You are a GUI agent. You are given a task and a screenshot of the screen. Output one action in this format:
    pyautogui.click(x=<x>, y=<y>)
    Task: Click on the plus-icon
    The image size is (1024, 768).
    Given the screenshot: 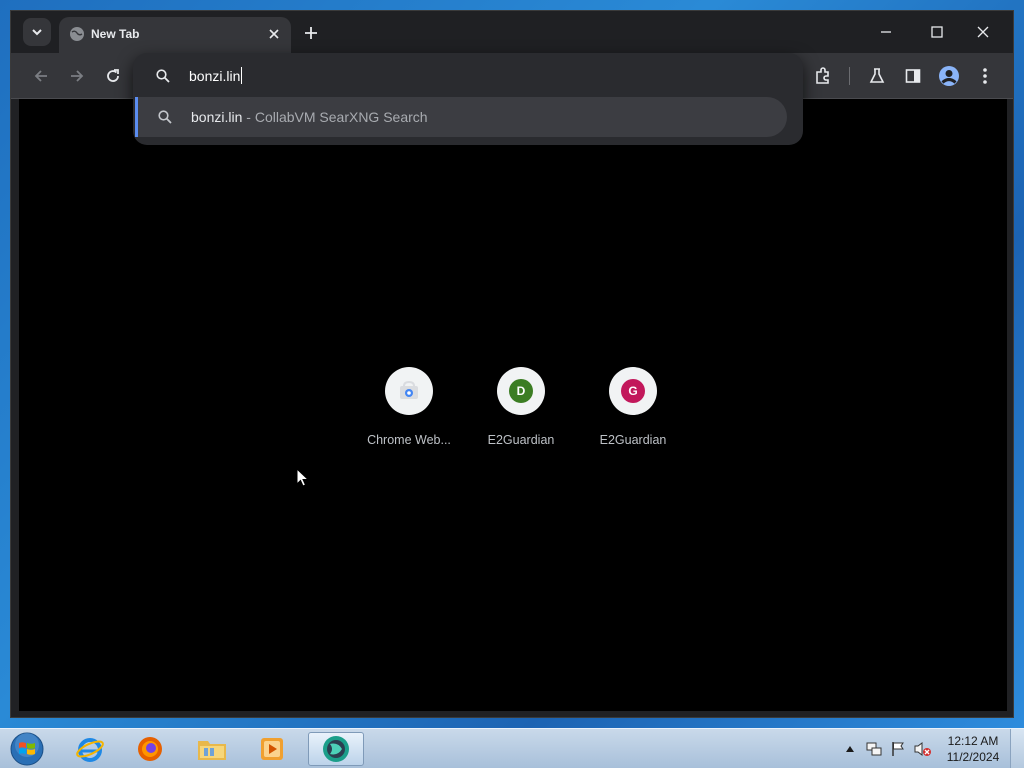 What is the action you would take?
    pyautogui.click(x=311, y=33)
    